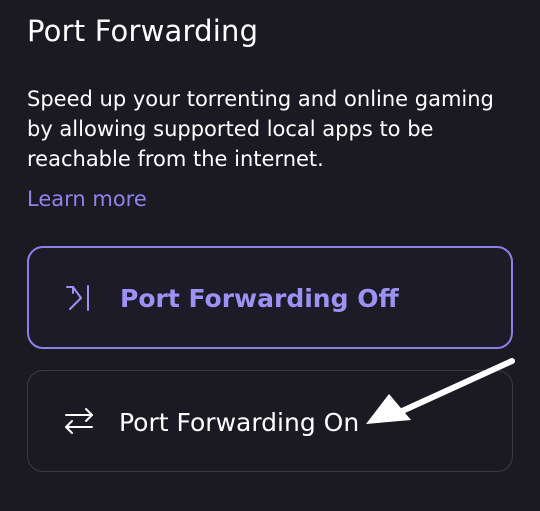  What do you see at coordinates (87, 199) in the screenshot?
I see `learn-more-link: Learn more` at bounding box center [87, 199].